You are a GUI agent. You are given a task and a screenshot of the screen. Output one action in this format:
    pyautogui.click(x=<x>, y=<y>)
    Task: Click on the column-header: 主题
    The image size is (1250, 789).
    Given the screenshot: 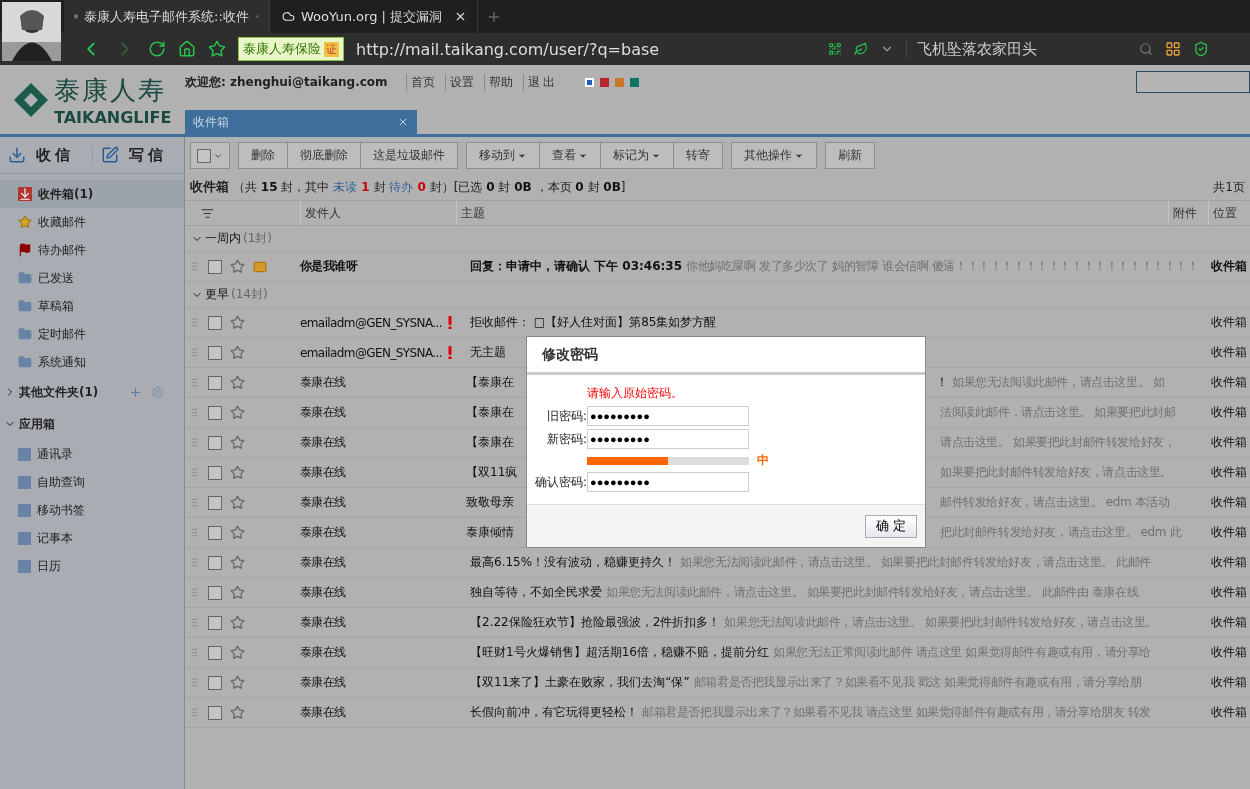 What is the action you would take?
    pyautogui.click(x=812, y=213)
    